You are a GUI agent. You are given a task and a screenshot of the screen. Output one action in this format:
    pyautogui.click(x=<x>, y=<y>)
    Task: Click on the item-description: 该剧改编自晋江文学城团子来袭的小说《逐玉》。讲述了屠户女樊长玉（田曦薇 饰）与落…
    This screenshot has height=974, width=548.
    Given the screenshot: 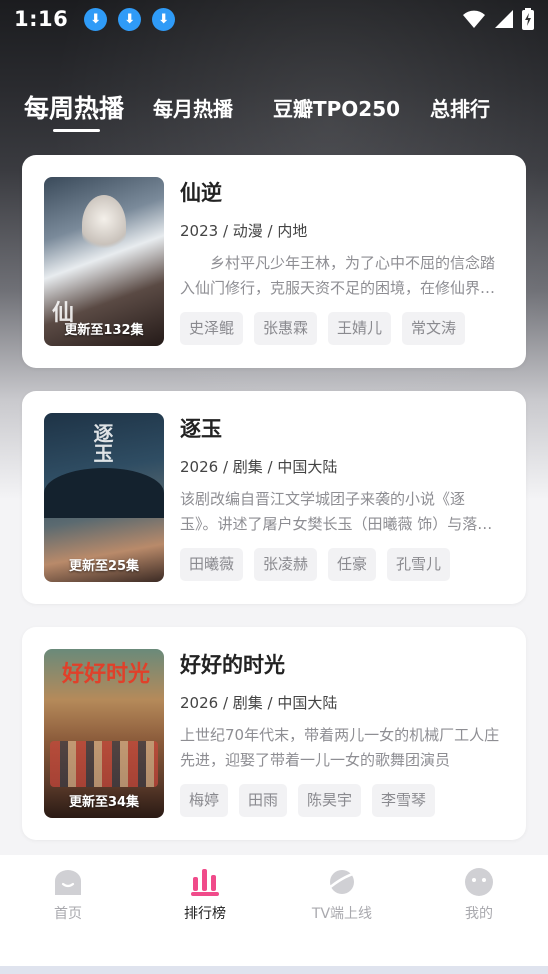 What is the action you would take?
    pyautogui.click(x=336, y=511)
    